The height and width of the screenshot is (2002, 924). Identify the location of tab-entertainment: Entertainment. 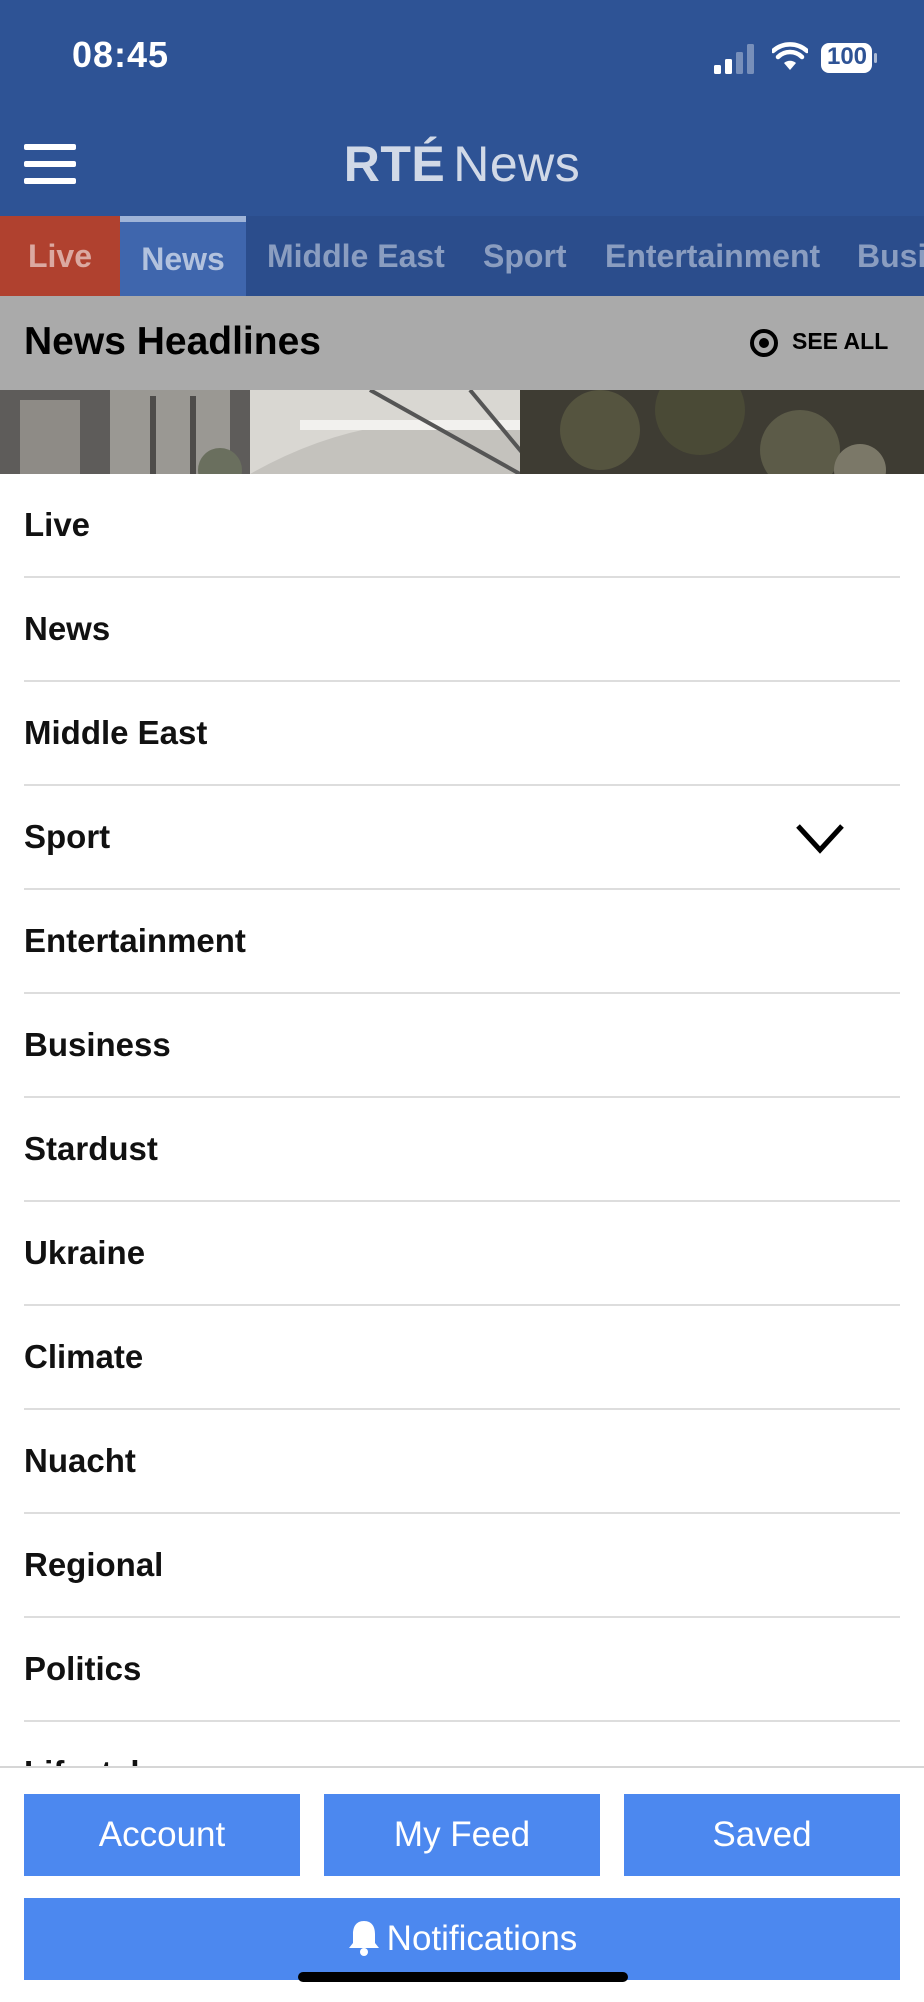
(712, 256).